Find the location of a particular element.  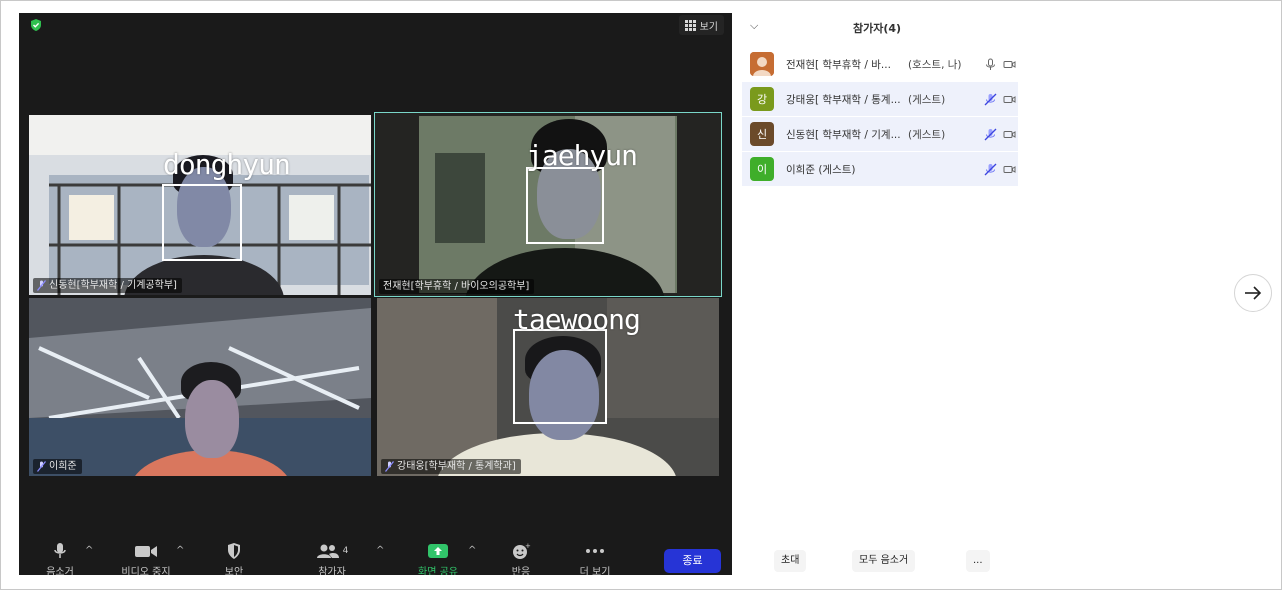

more-label: 더 보기 is located at coordinates (595, 571).